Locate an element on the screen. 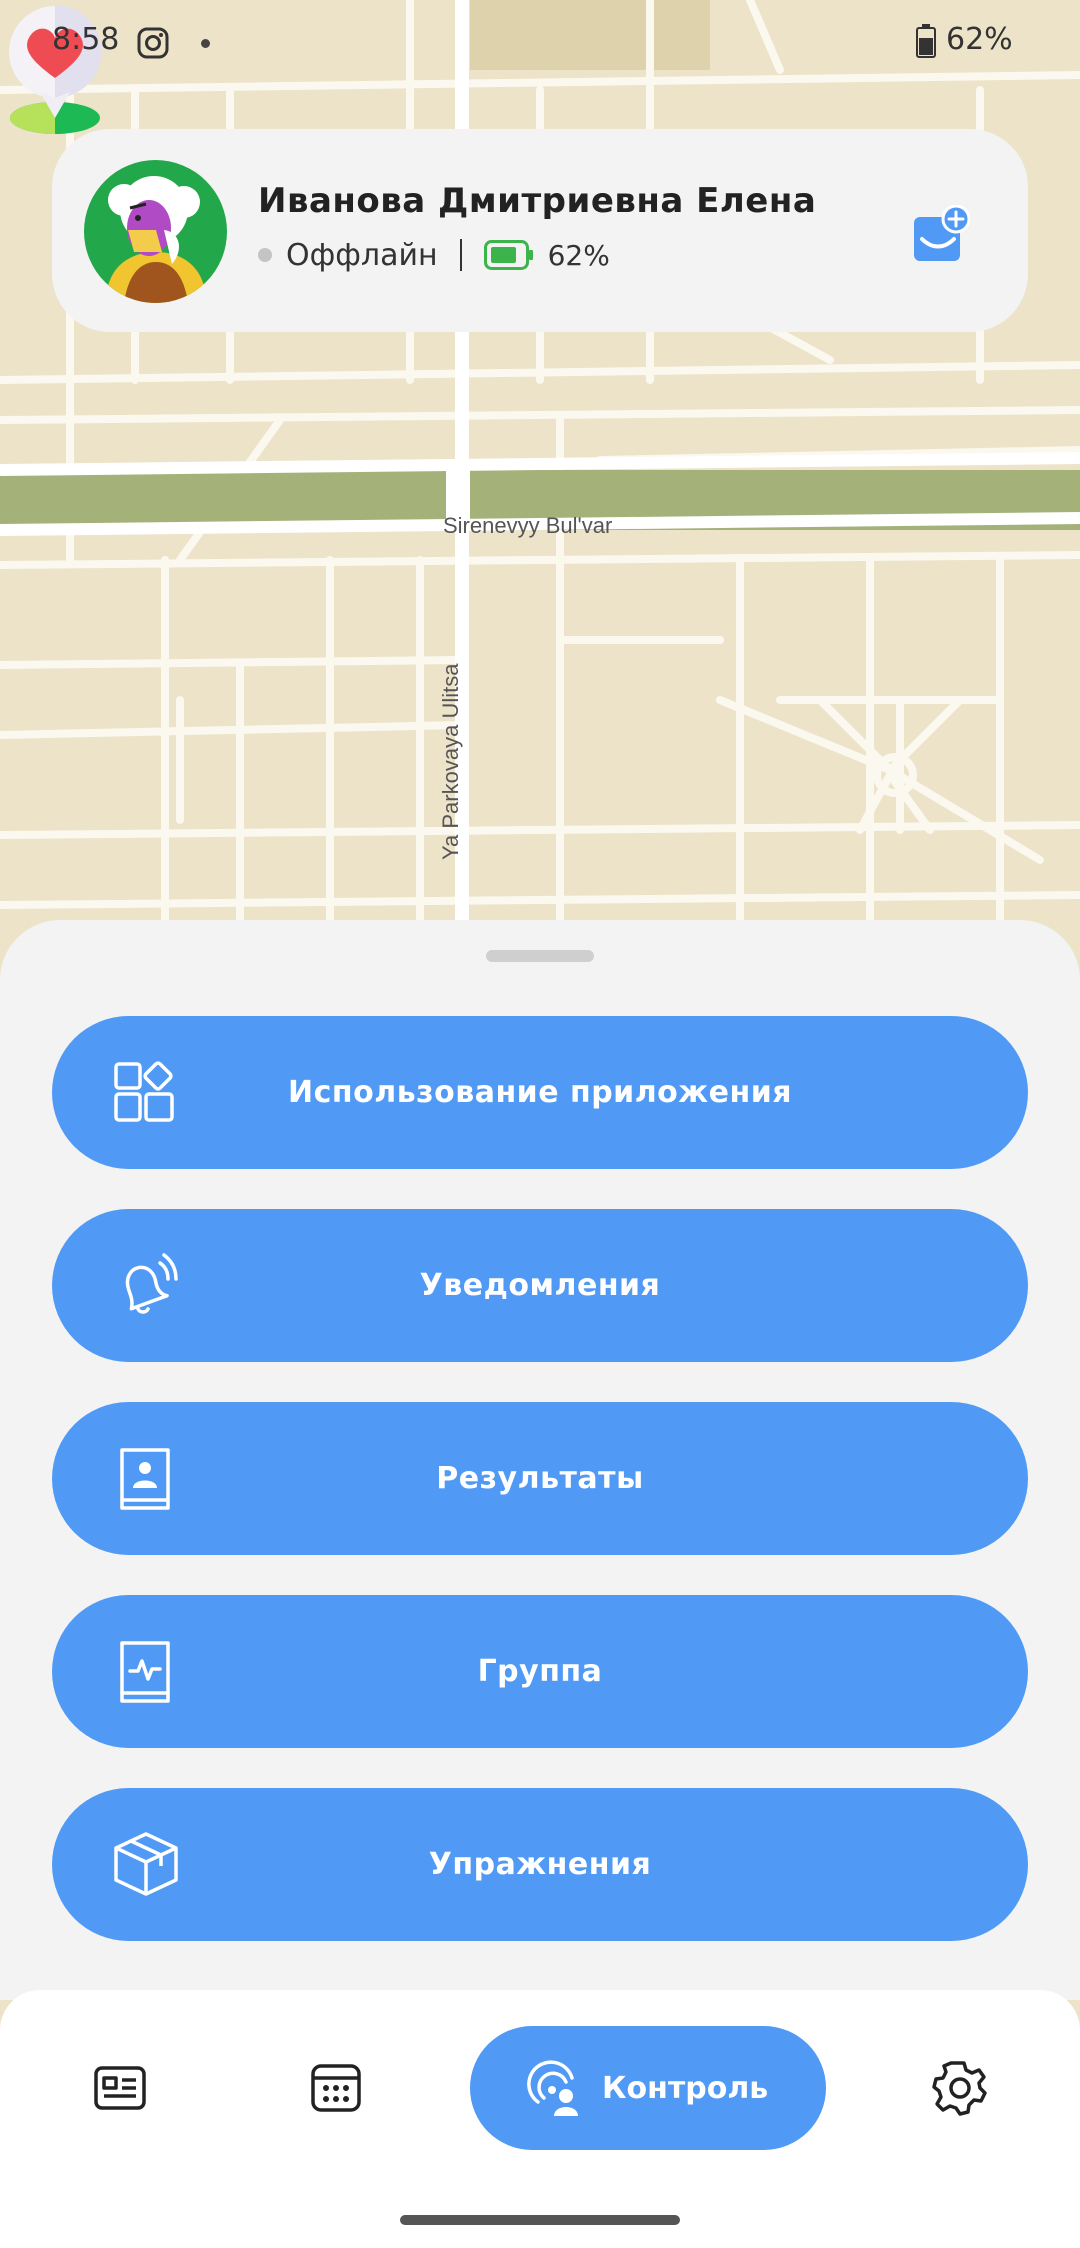 The height and width of the screenshot is (2248, 1080). notification-dot-icon is located at coordinates (205, 43).